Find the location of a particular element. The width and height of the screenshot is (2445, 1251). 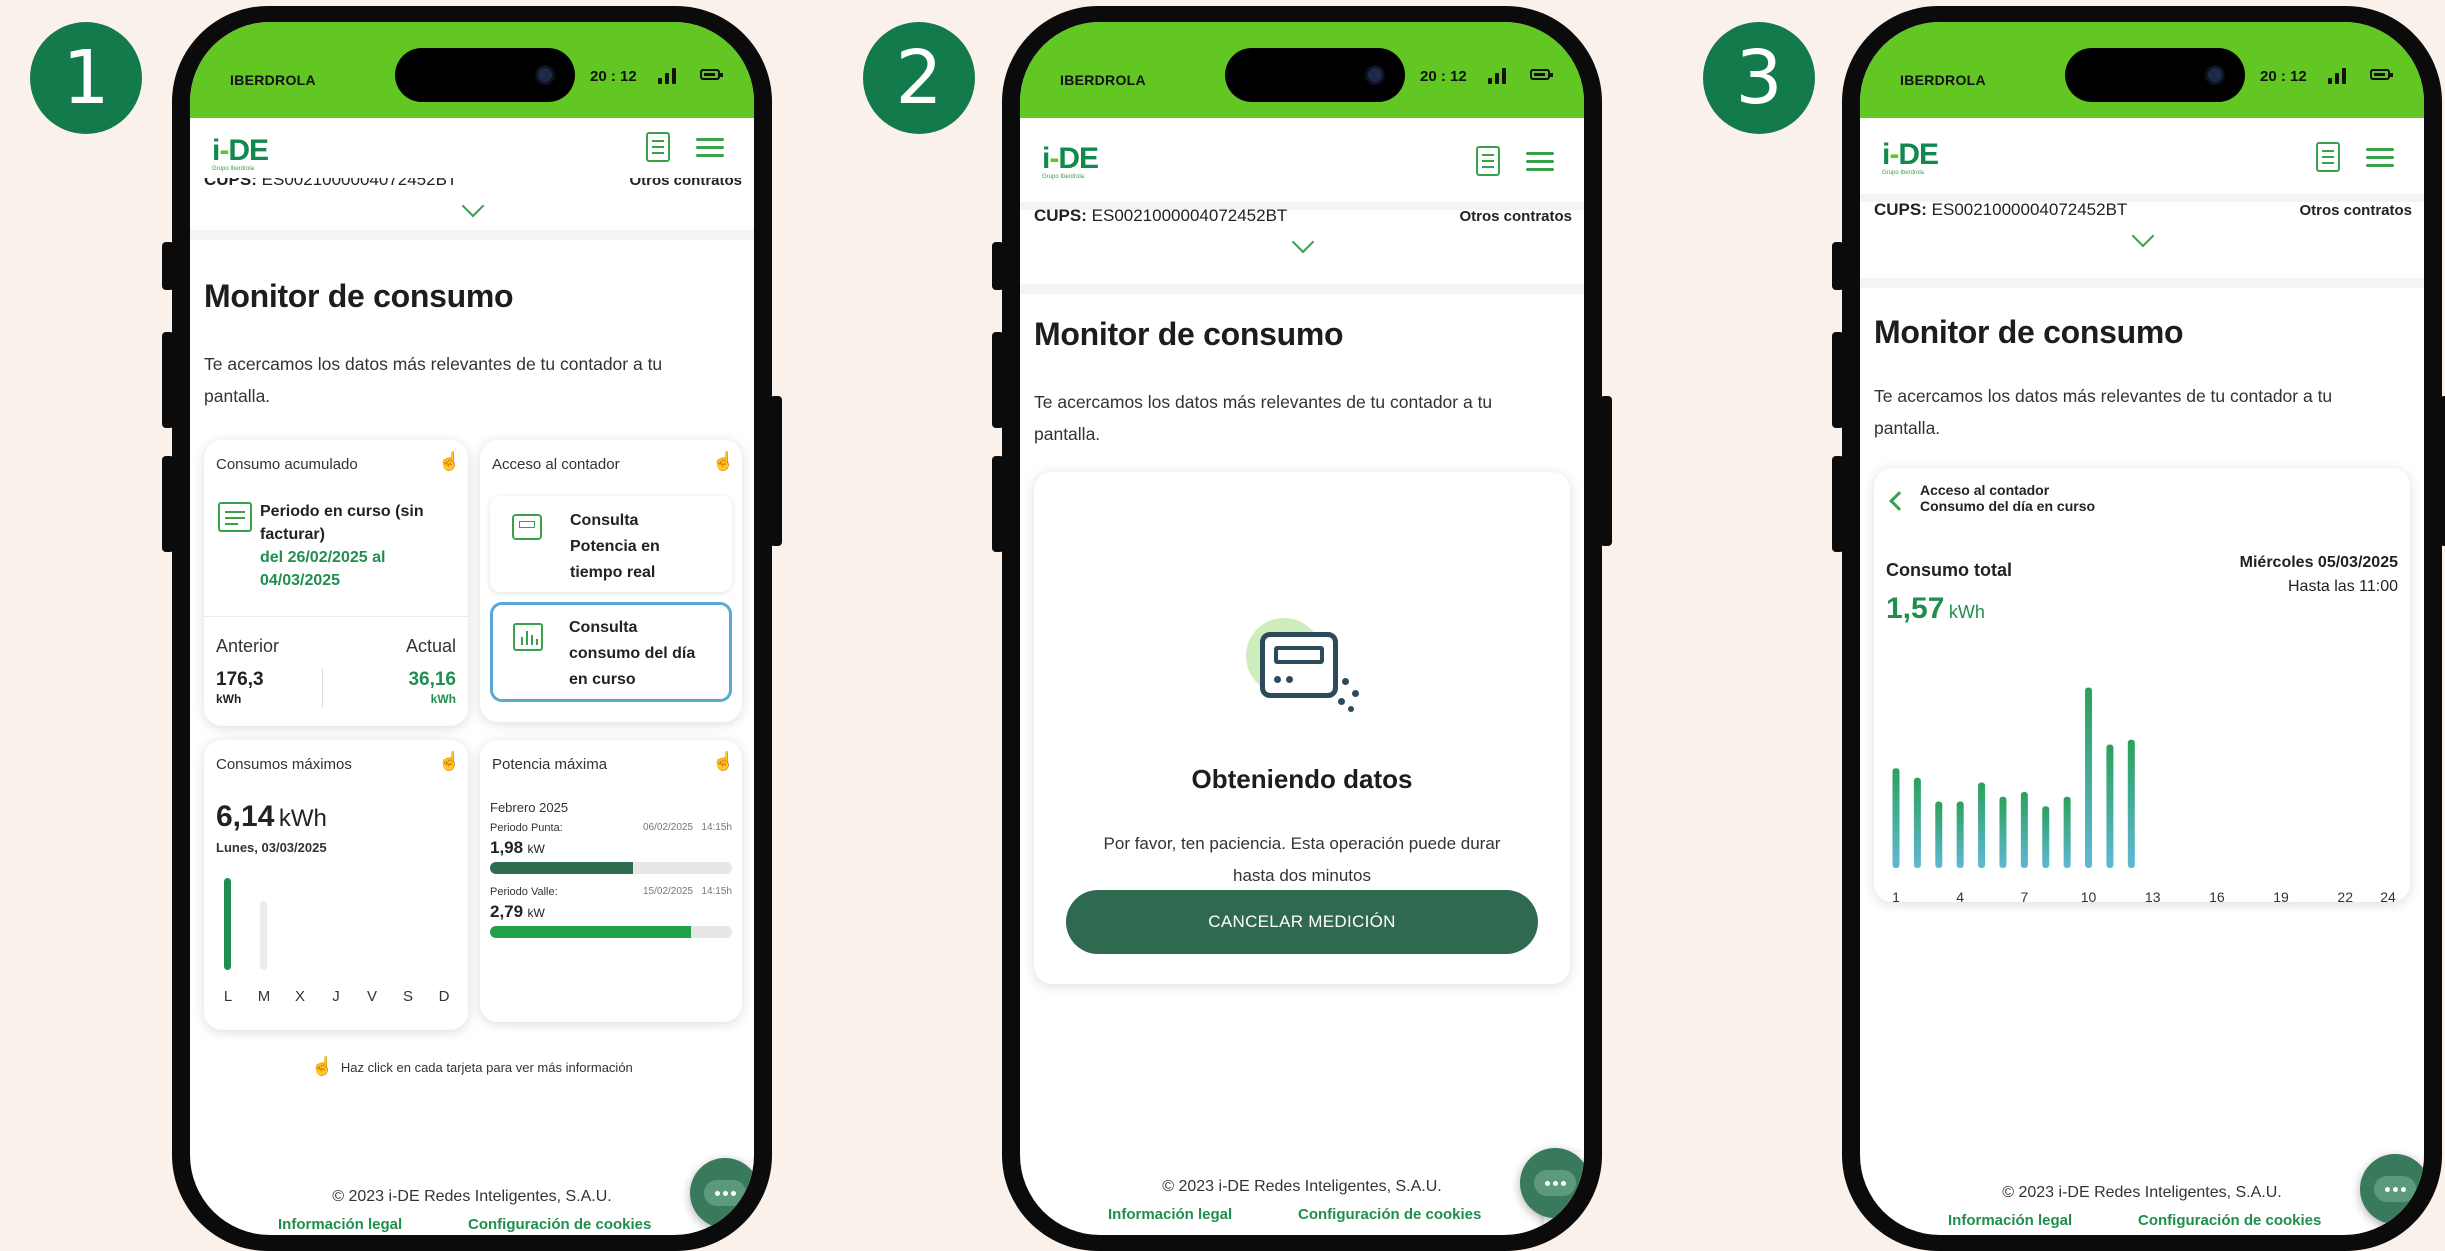

card-title: Consumos máximos is located at coordinates (284, 764).